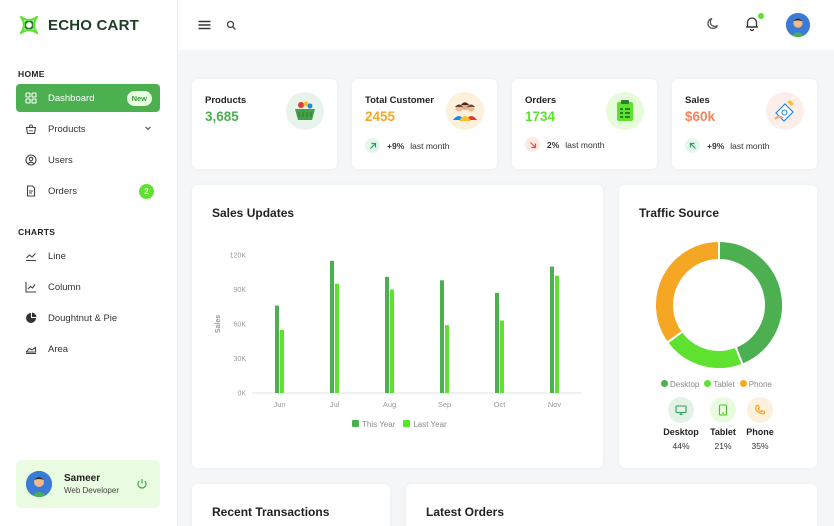 This screenshot has width=834, height=526. I want to click on brand-name: ECHO CART, so click(93, 25).